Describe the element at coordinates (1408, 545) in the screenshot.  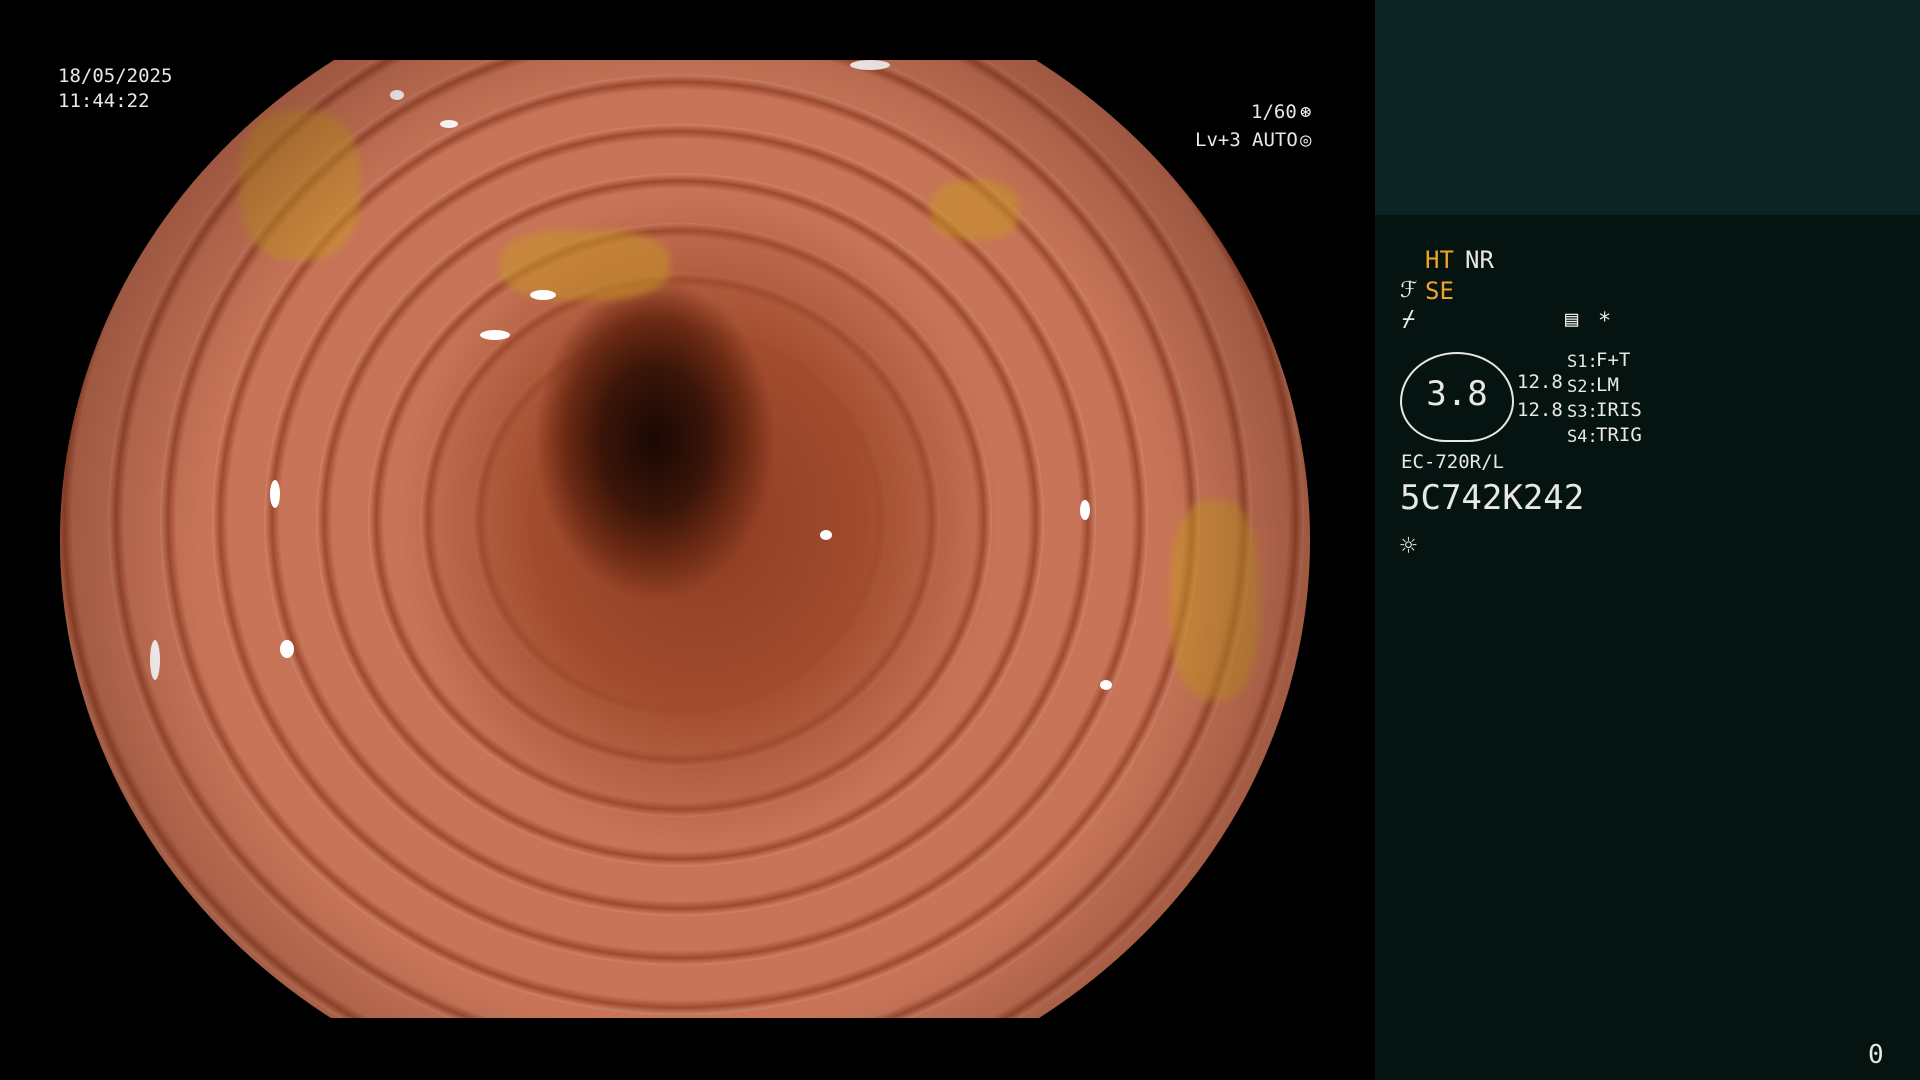
I see `light-sun-icon: ☼` at that location.